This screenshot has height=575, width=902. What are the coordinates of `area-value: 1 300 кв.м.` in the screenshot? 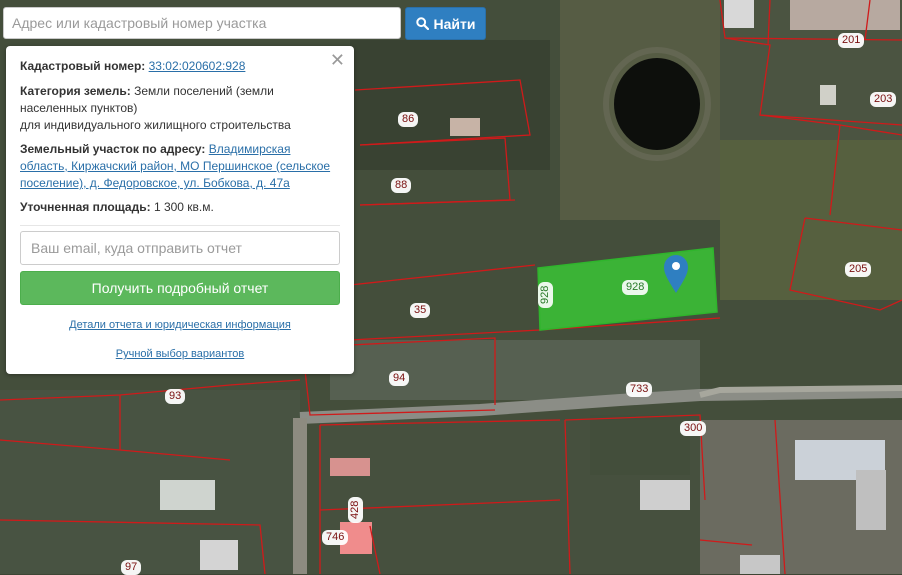 It's located at (183, 207).